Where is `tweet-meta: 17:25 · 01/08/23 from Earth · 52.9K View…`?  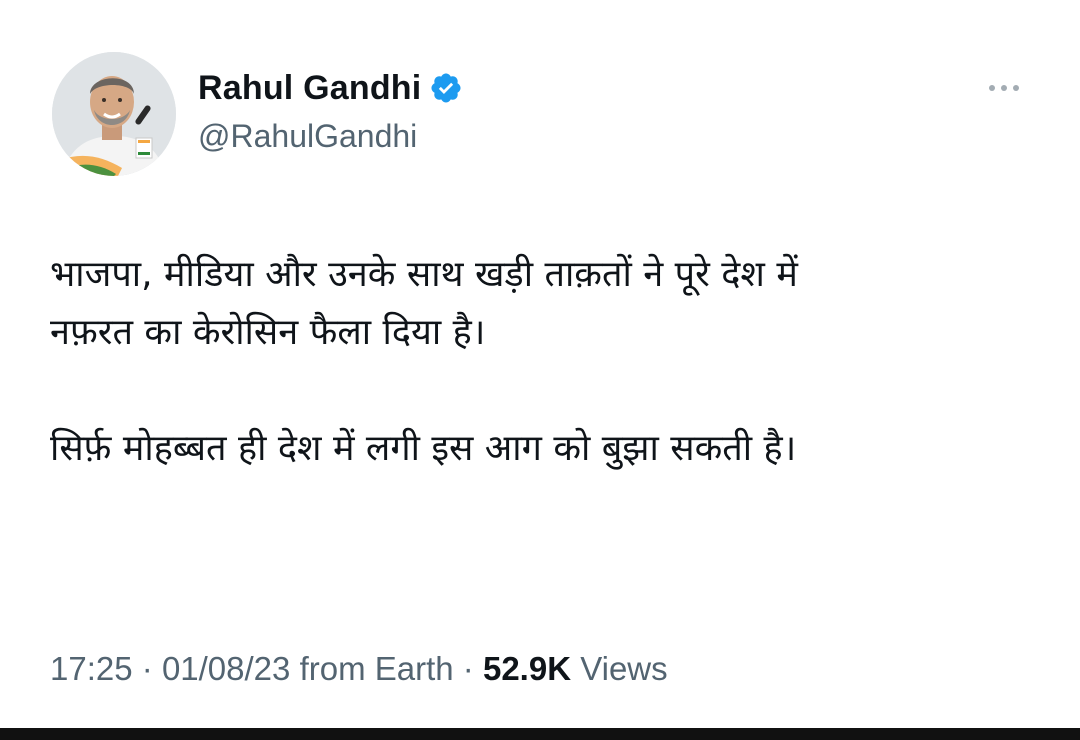
tweet-meta: 17:25 · 01/08/23 from Earth · 52.9K View… is located at coordinates (359, 669).